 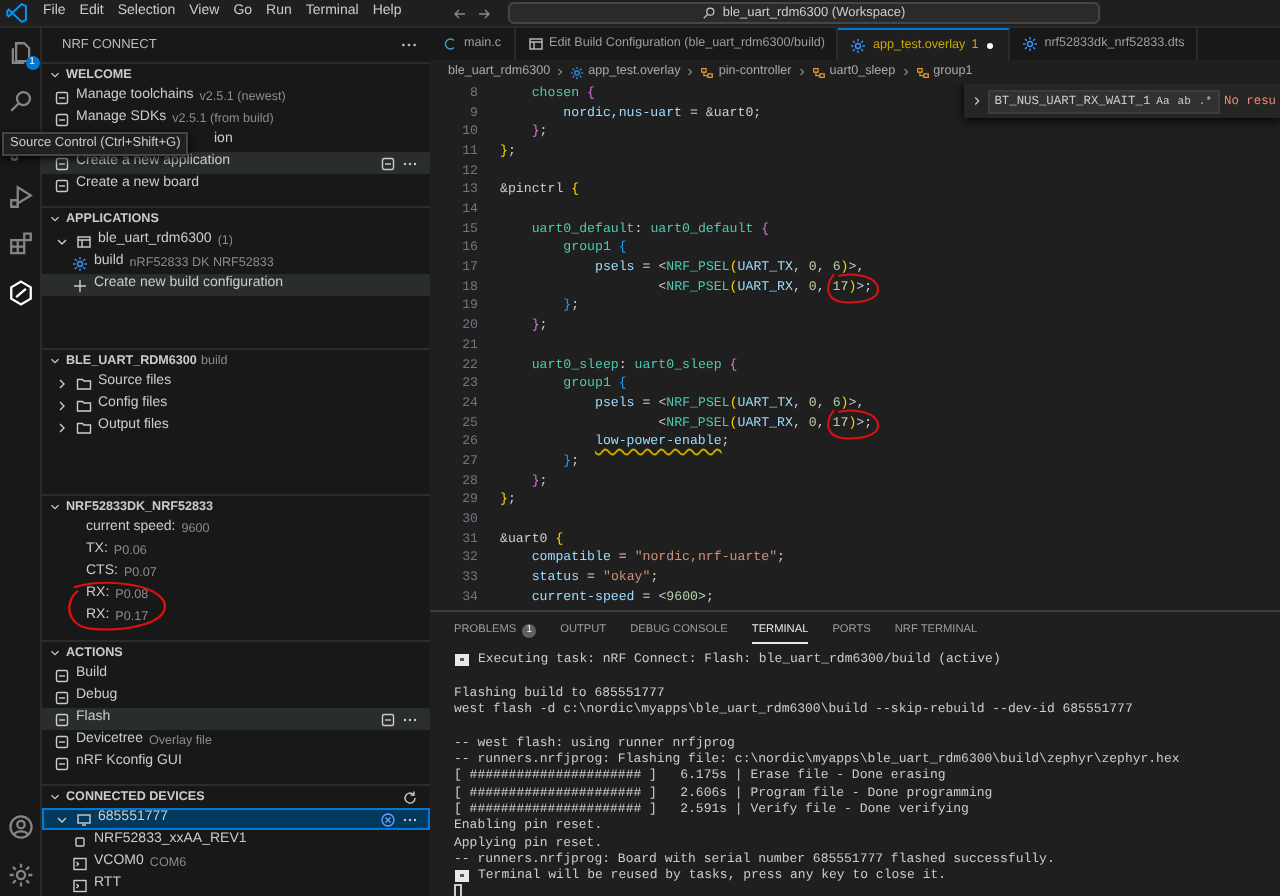 What do you see at coordinates (20, 827) in the screenshot?
I see `account-icon` at bounding box center [20, 827].